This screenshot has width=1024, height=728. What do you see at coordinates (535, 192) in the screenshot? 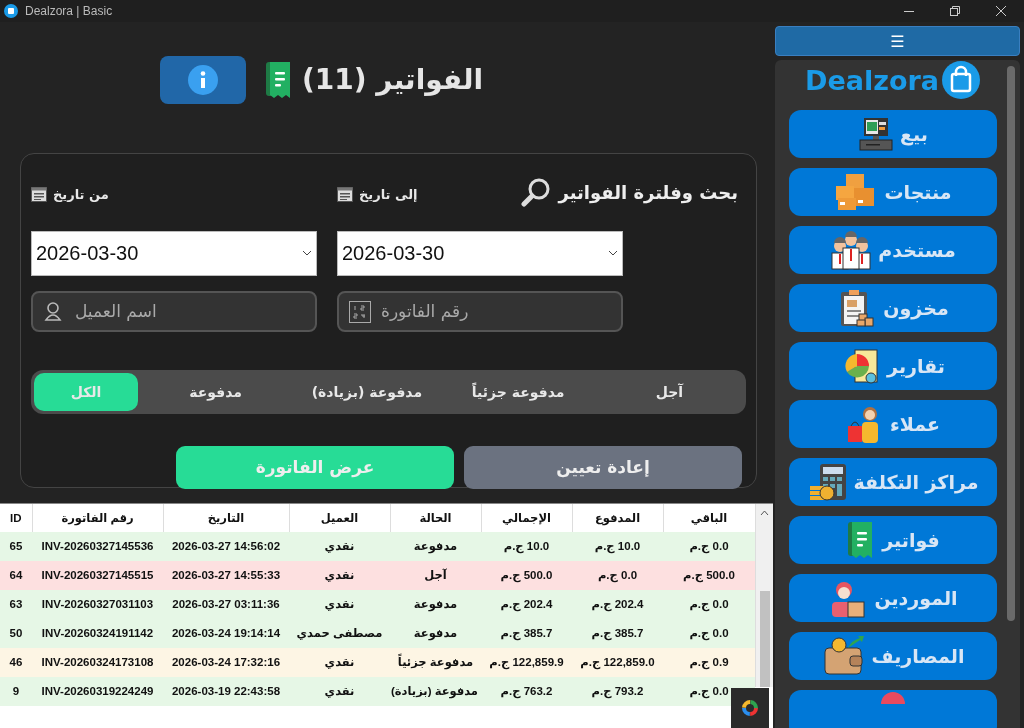
I see `search-icon` at bounding box center [535, 192].